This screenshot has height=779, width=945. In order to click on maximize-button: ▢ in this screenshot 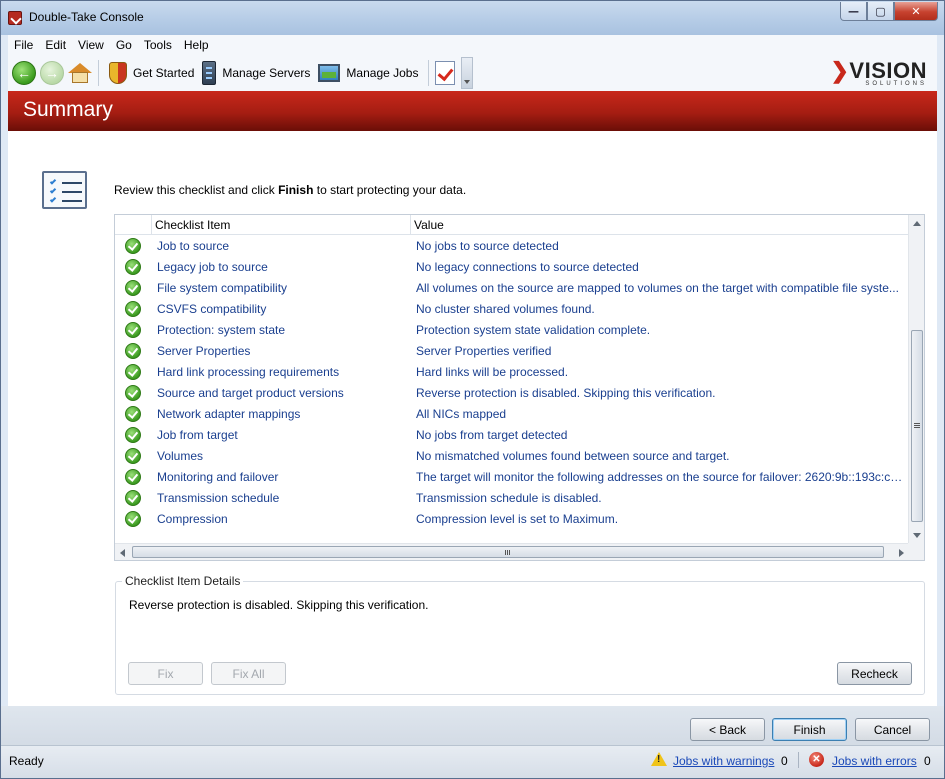, I will do `click(880, 11)`.